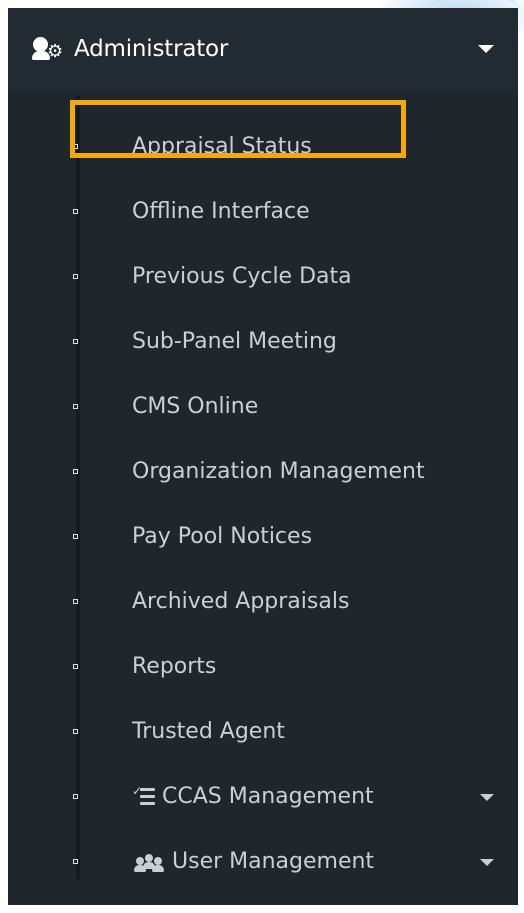 This screenshot has height=913, width=524. I want to click on menu-item-ccas-management: ✓ CCAS Management, so click(263, 798).